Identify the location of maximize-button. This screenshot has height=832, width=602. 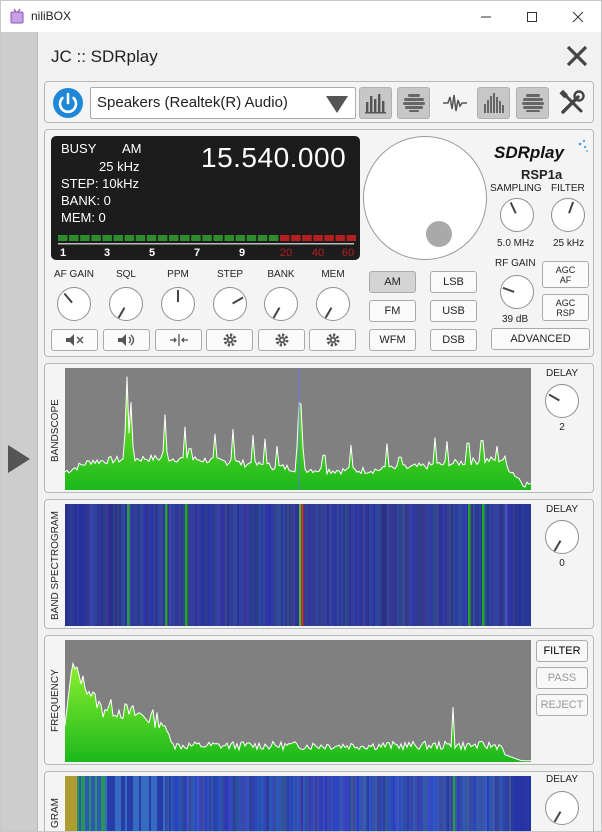
(532, 16).